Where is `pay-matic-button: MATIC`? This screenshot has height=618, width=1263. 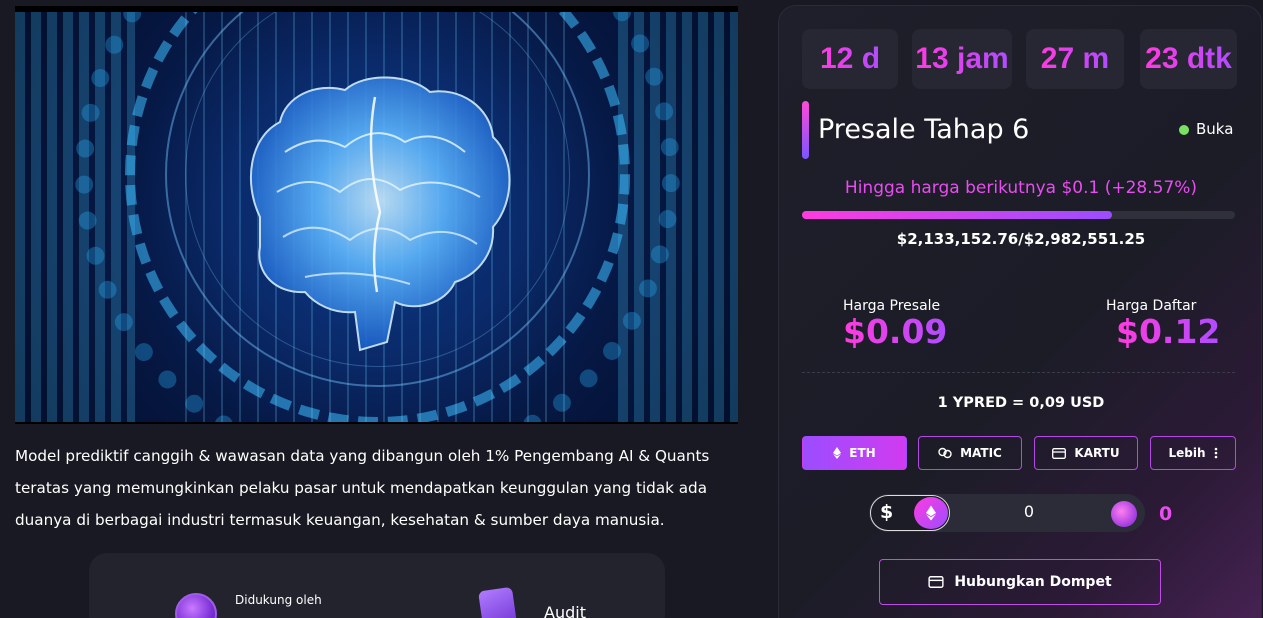 pay-matic-button: MATIC is located at coordinates (970, 453).